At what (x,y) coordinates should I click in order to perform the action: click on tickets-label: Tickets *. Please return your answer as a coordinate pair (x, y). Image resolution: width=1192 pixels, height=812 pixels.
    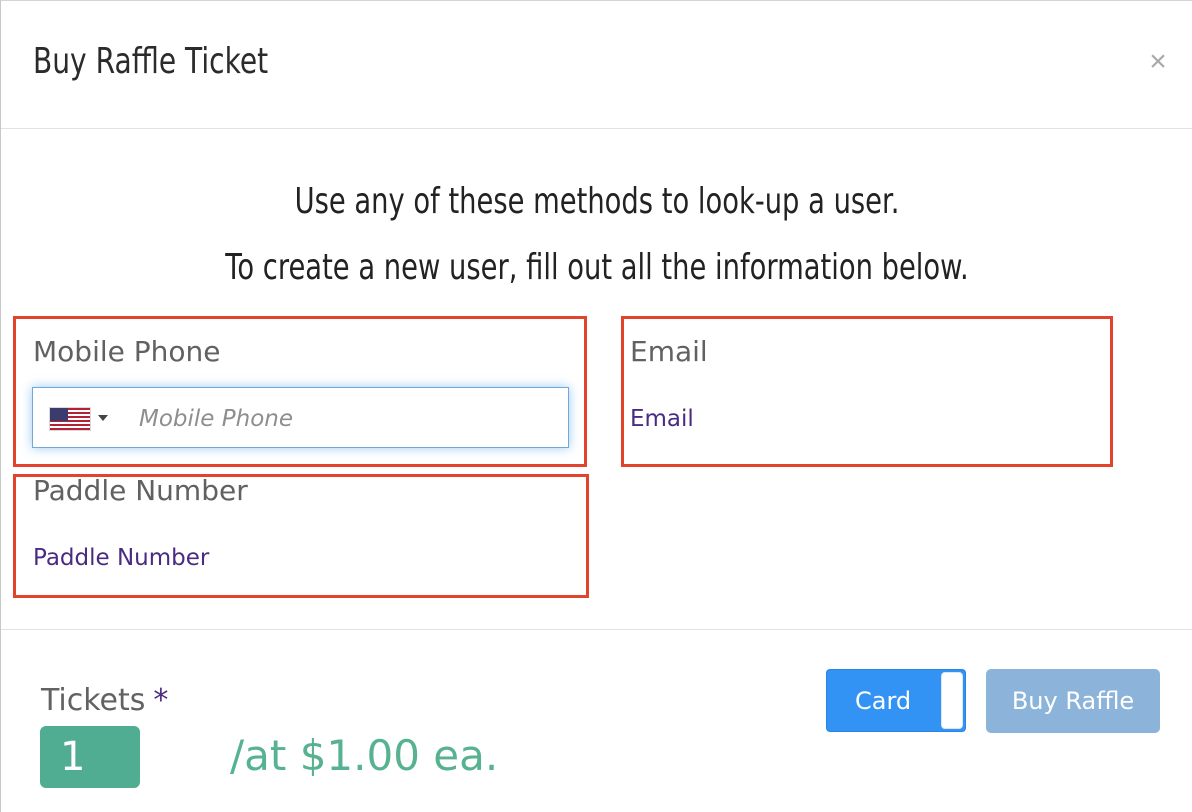
    Looking at the image, I should click on (104, 700).